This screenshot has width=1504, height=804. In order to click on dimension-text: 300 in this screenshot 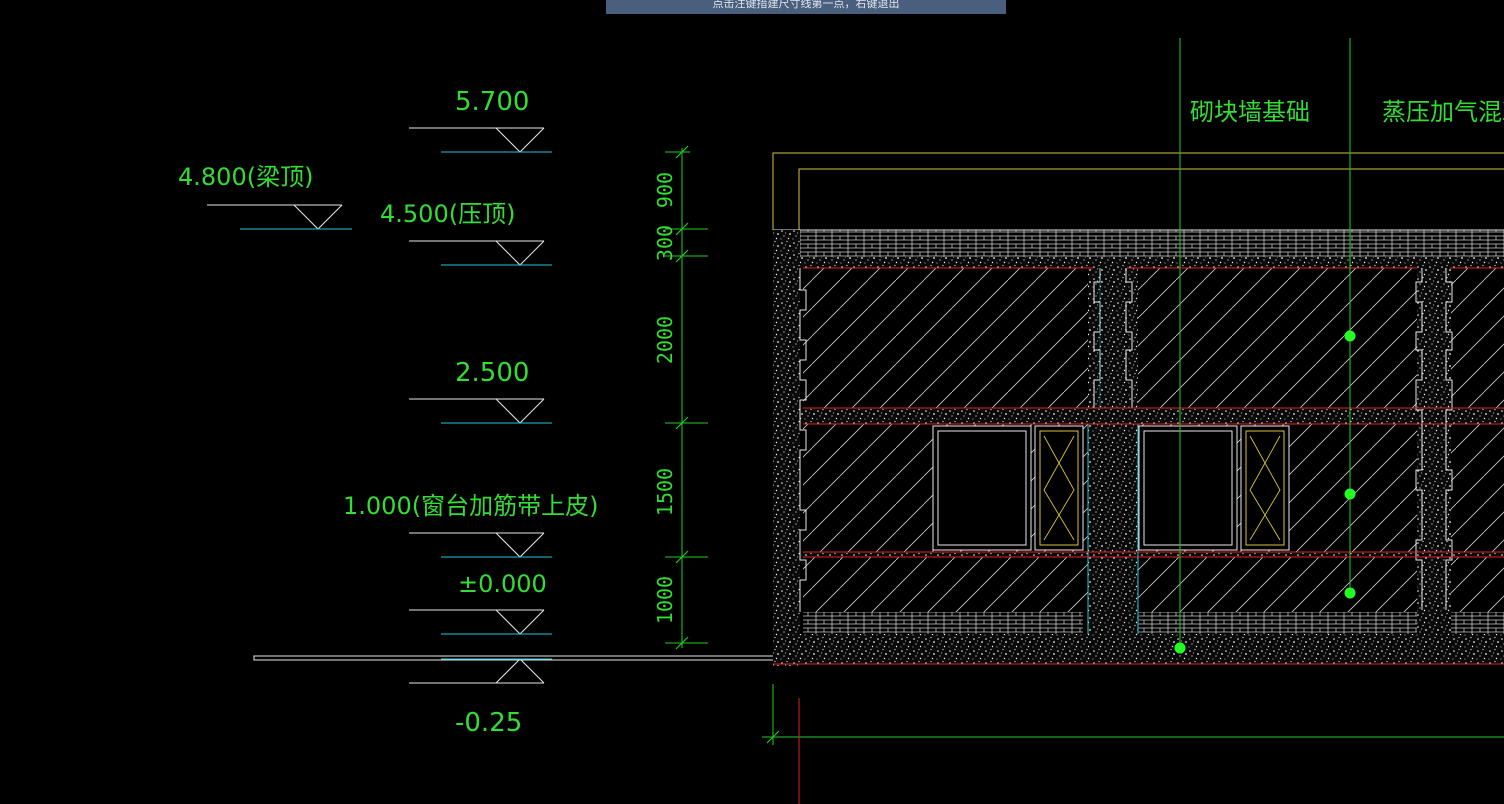, I will do `click(665, 243)`.